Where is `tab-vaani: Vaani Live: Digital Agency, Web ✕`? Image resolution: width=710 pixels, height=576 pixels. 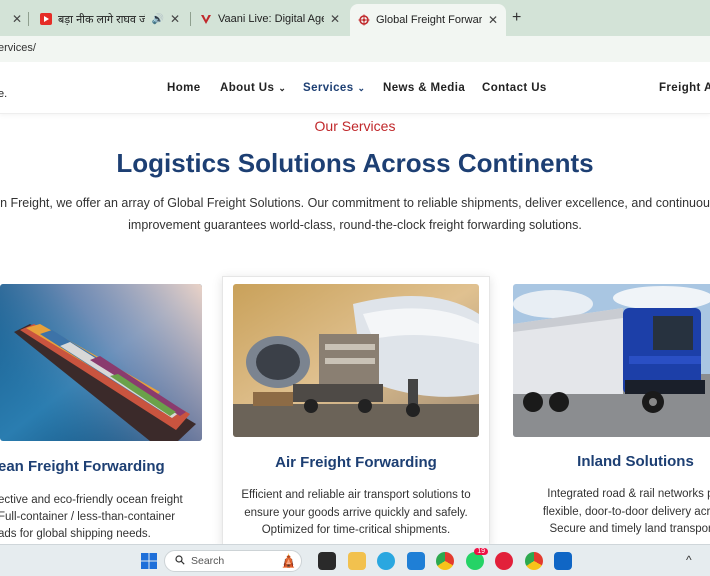 tab-vaani: Vaani Live: Digital Agency, Web ✕ is located at coordinates (270, 19).